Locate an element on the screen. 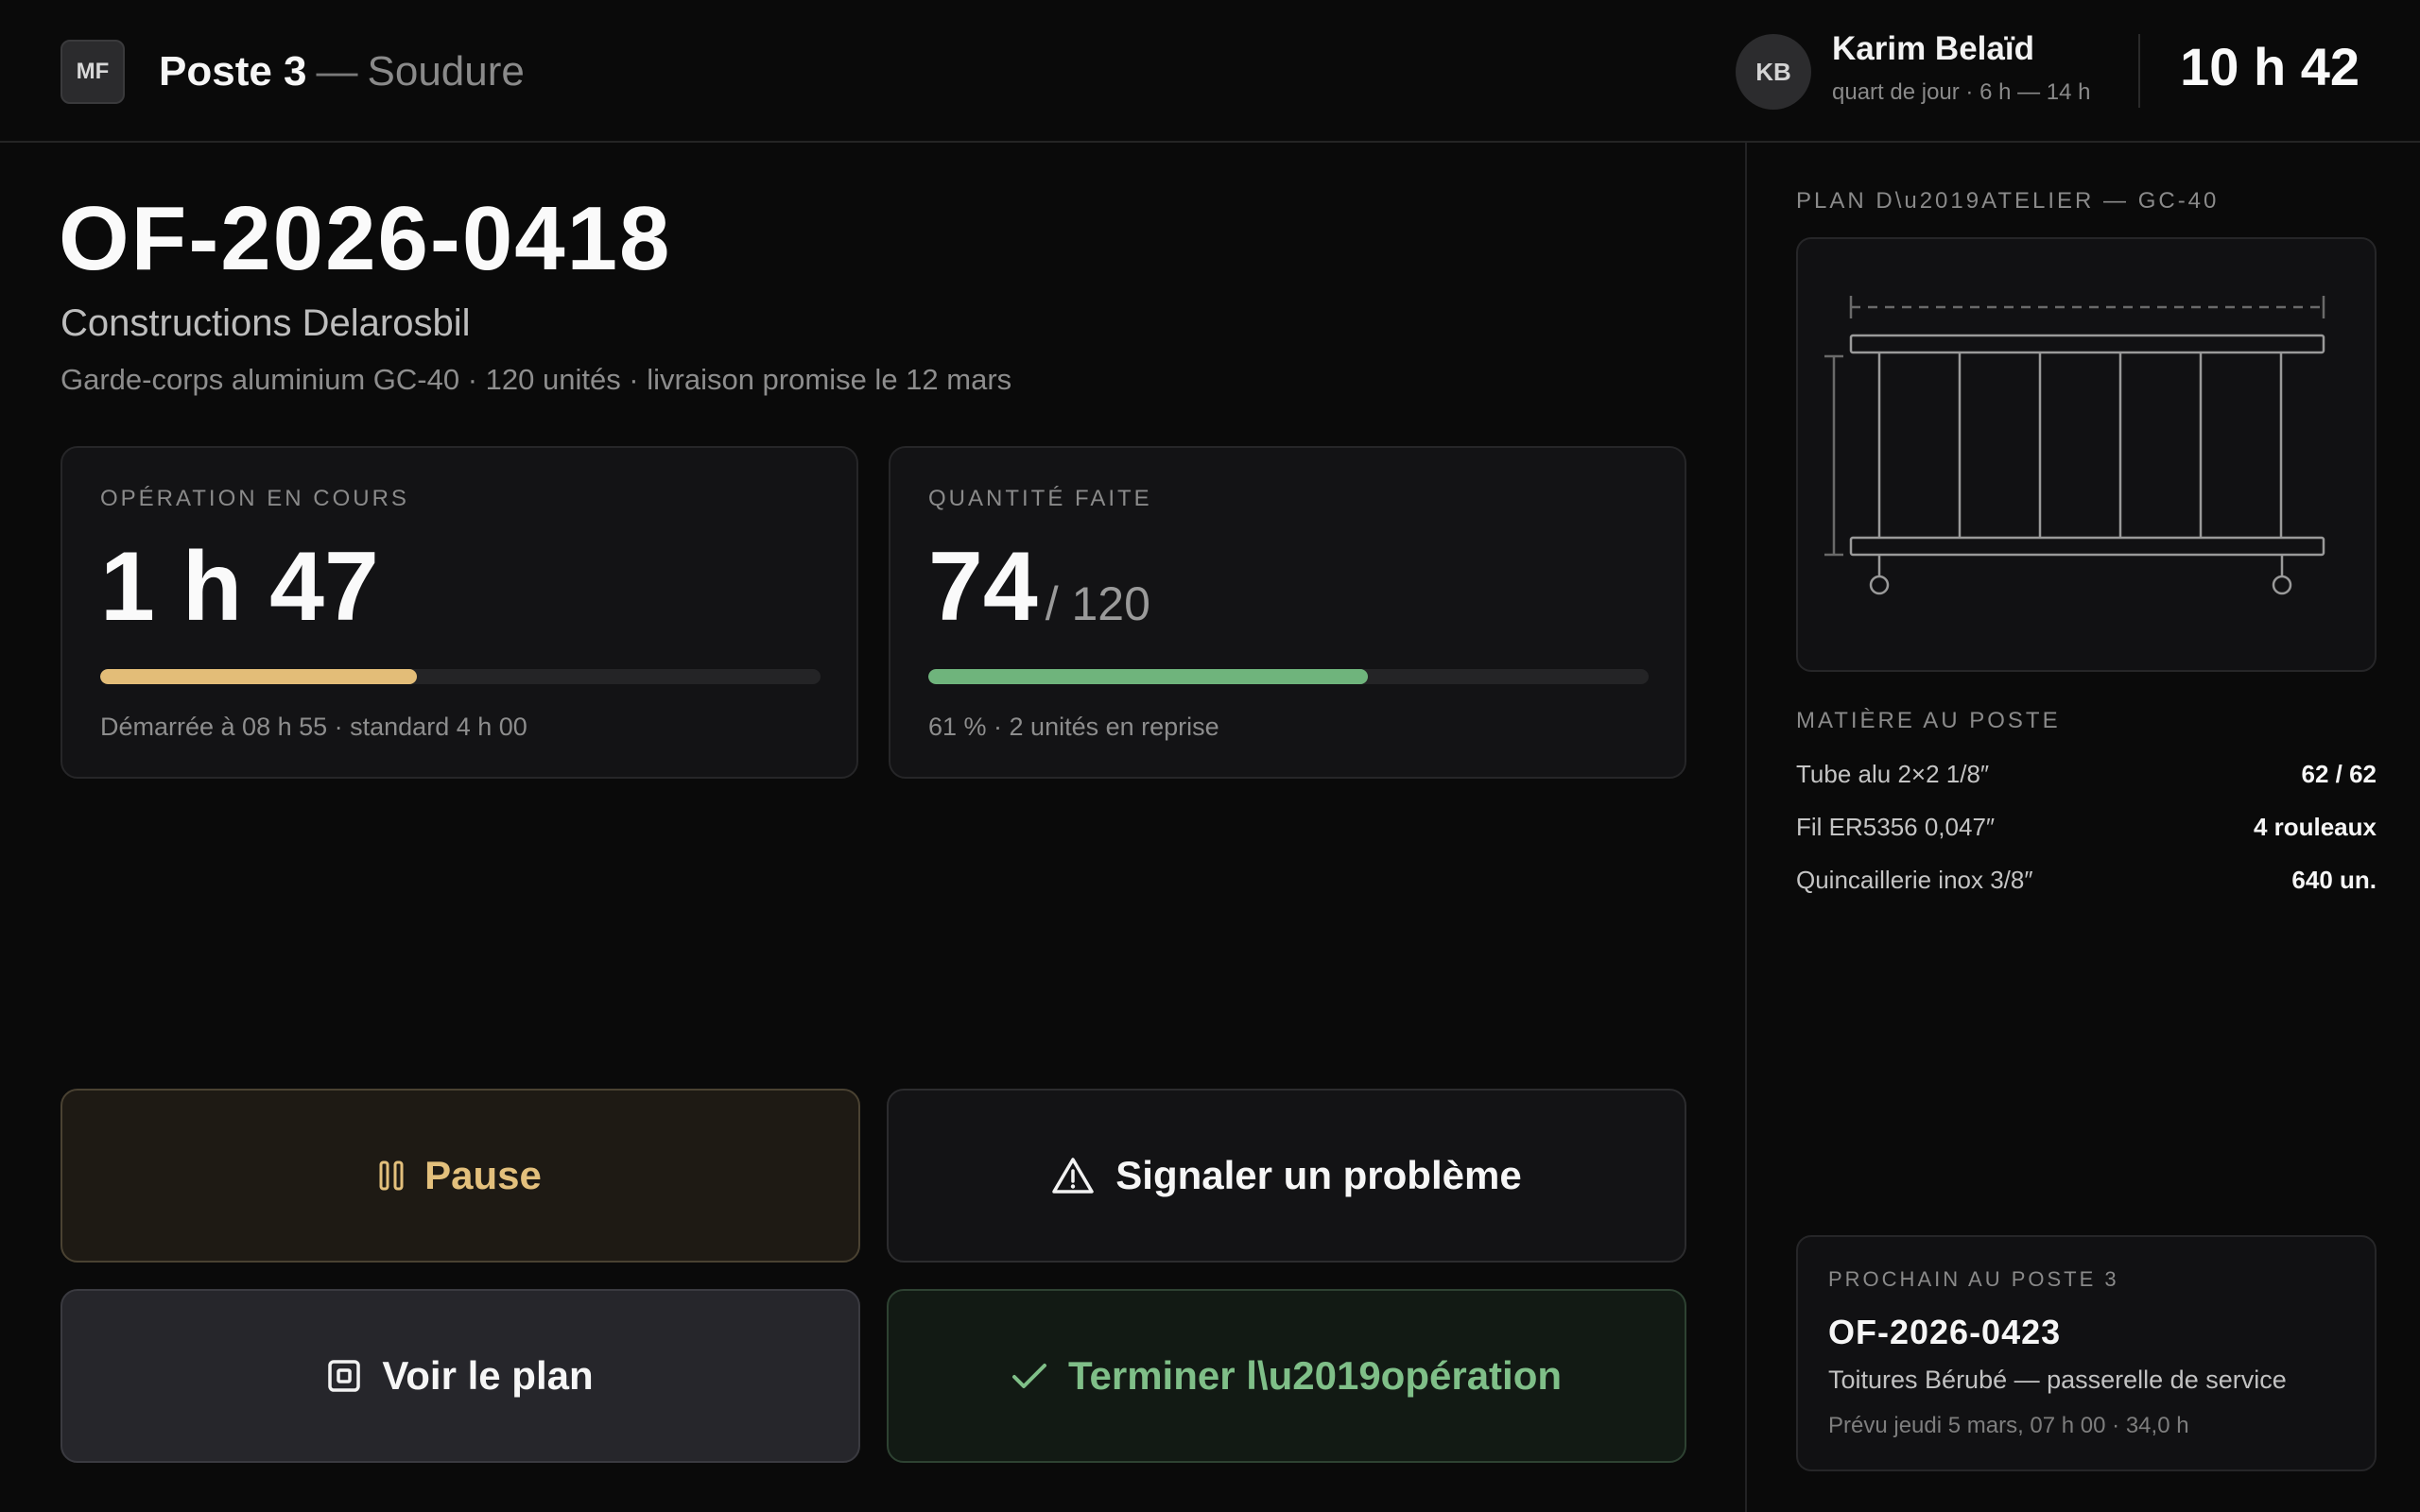 Image resolution: width=2420 pixels, height=1512 pixels. next-order-description: Toitures Bérubé — passerelle de service is located at coordinates (2057, 1380).